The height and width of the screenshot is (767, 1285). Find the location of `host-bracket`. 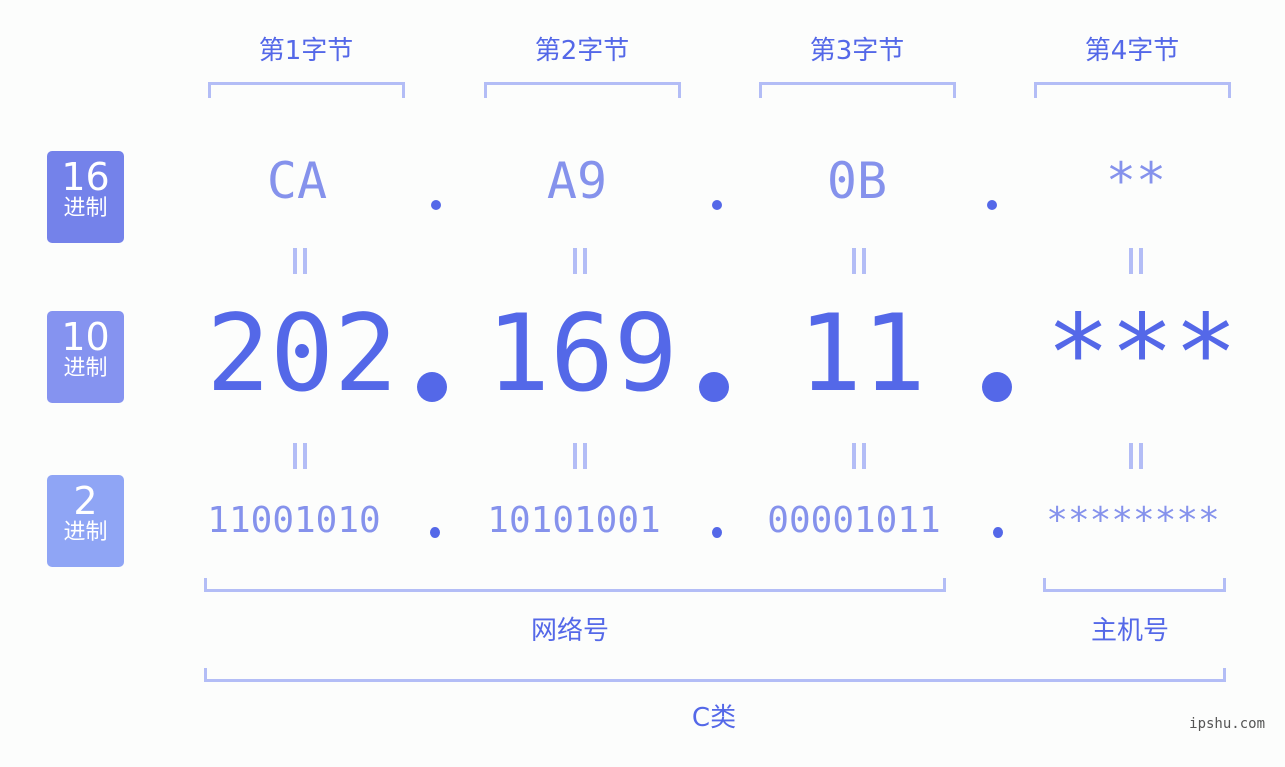

host-bracket is located at coordinates (1134, 585).